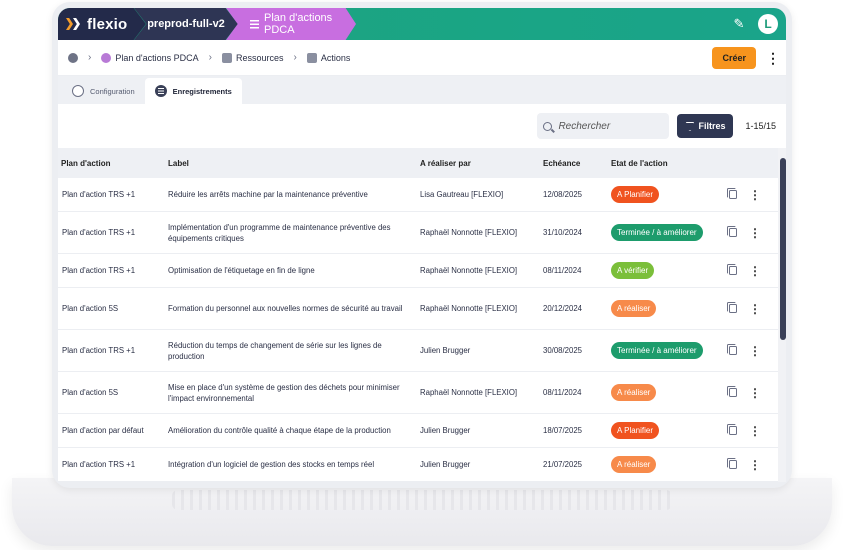 This screenshot has width=844, height=550. I want to click on breadcrumb-item-resources: Ressources, so click(260, 58).